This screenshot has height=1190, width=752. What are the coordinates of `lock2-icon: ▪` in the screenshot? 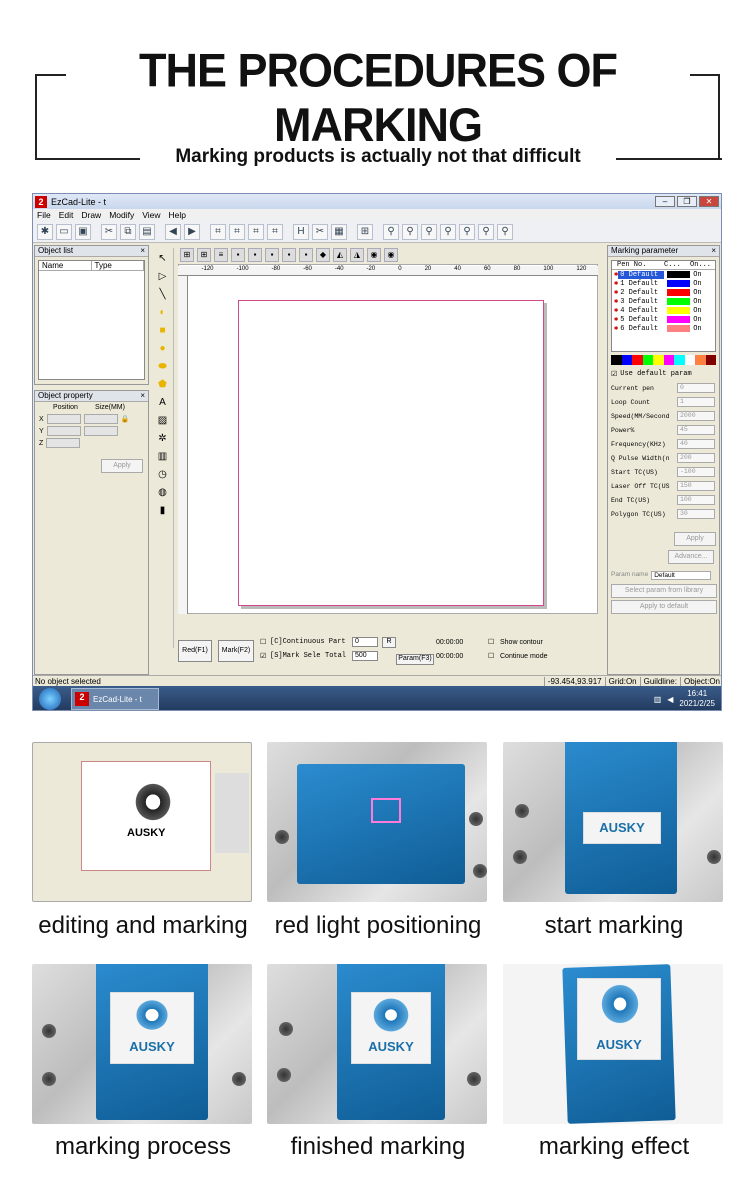 It's located at (255, 255).